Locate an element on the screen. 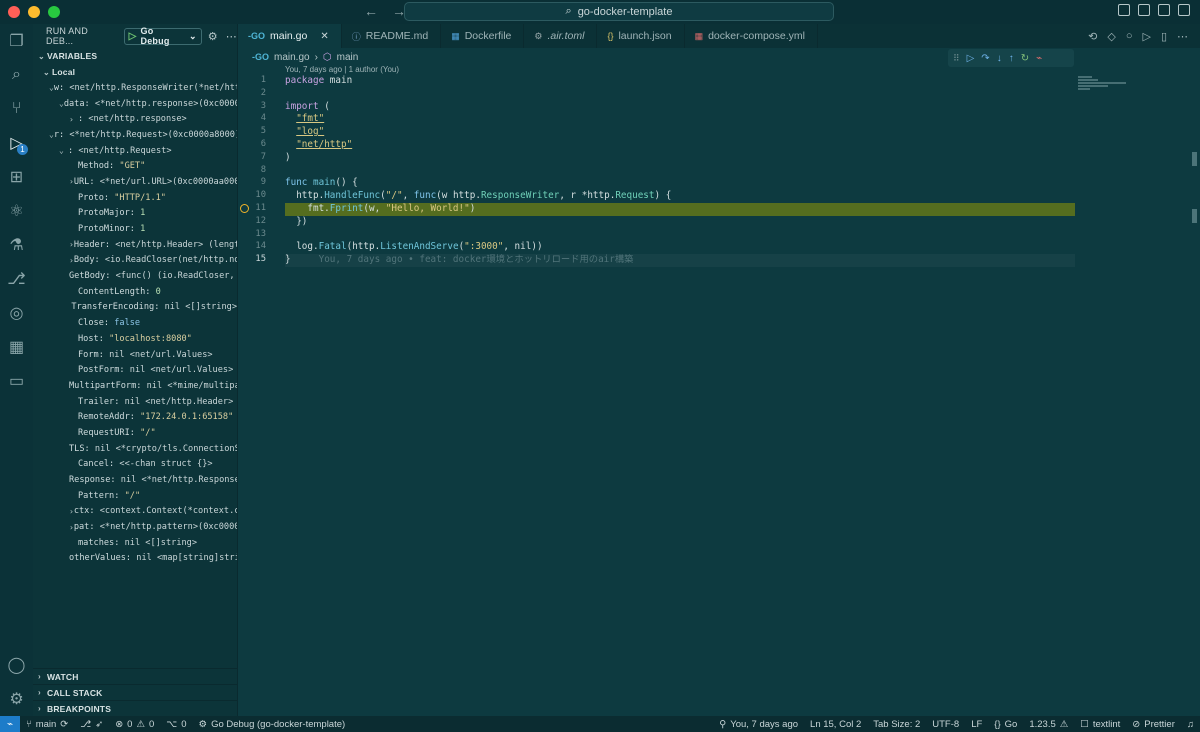 This screenshot has width=1200, height=732. breadcrumb-file: main.go is located at coordinates (292, 57).